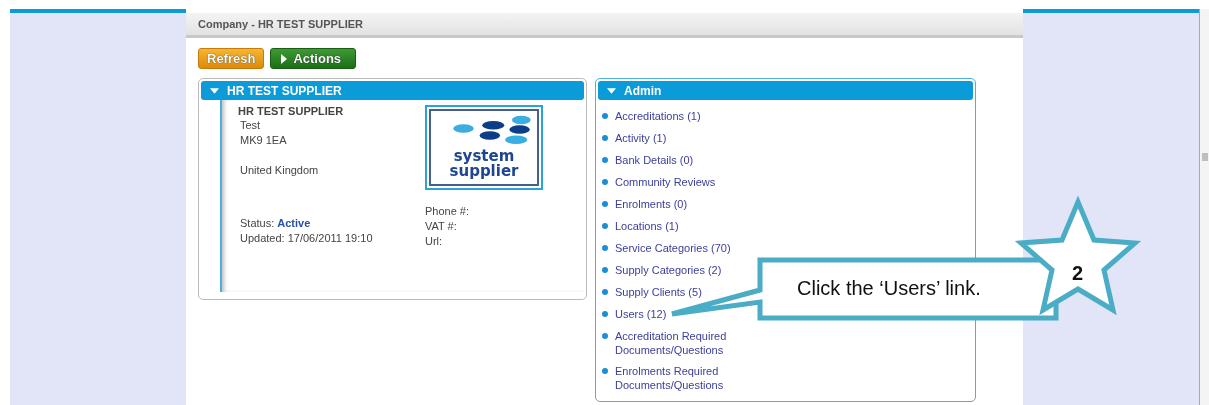 Image resolution: width=1209 pixels, height=405 pixels. Describe the element at coordinates (651, 204) in the screenshot. I see `admin-link: Enrolments (0)` at that location.